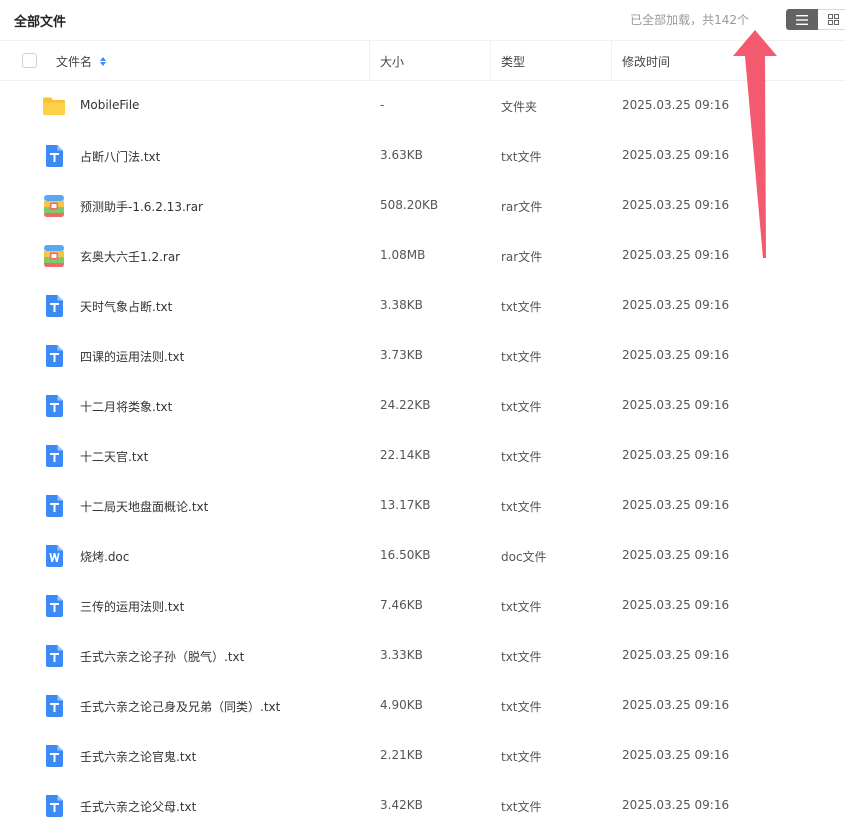  What do you see at coordinates (405, 555) in the screenshot?
I see `file-size: 16.50KB` at bounding box center [405, 555].